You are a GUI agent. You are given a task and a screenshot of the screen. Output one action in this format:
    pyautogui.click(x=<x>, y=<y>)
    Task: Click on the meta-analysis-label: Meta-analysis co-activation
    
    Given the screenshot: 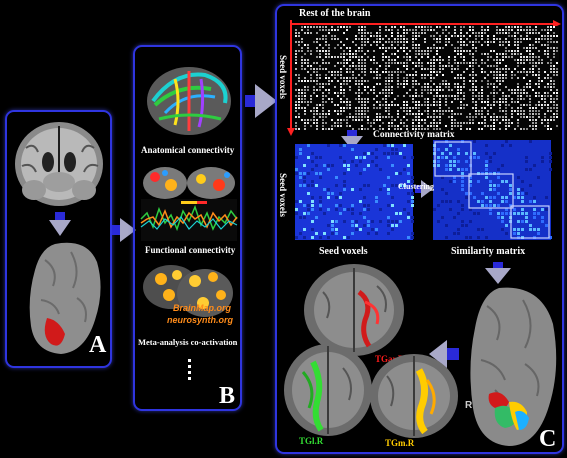 What is the action you would take?
    pyautogui.click(x=188, y=342)
    